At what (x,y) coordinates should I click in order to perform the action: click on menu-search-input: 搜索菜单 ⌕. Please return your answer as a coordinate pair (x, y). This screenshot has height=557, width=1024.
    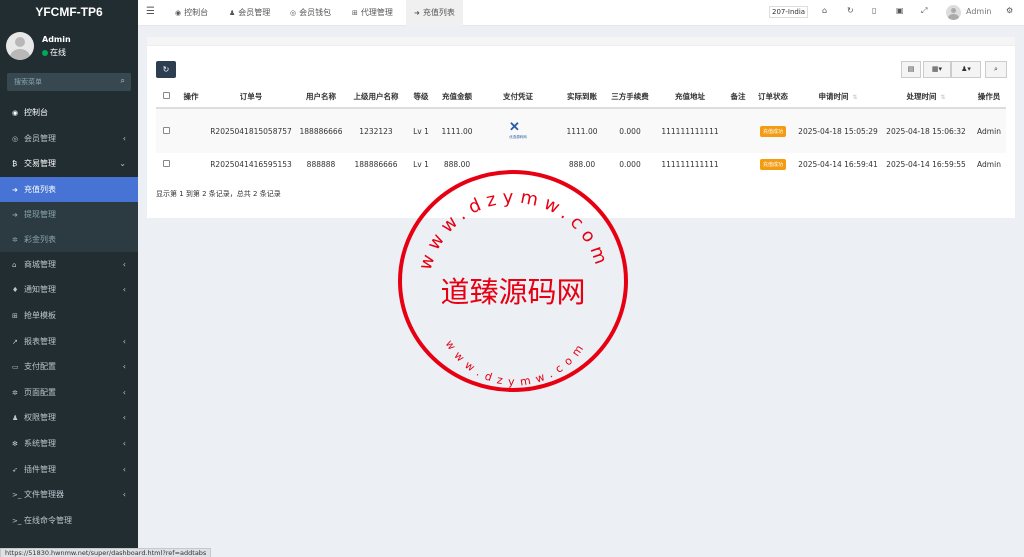
    Looking at the image, I should click on (69, 82).